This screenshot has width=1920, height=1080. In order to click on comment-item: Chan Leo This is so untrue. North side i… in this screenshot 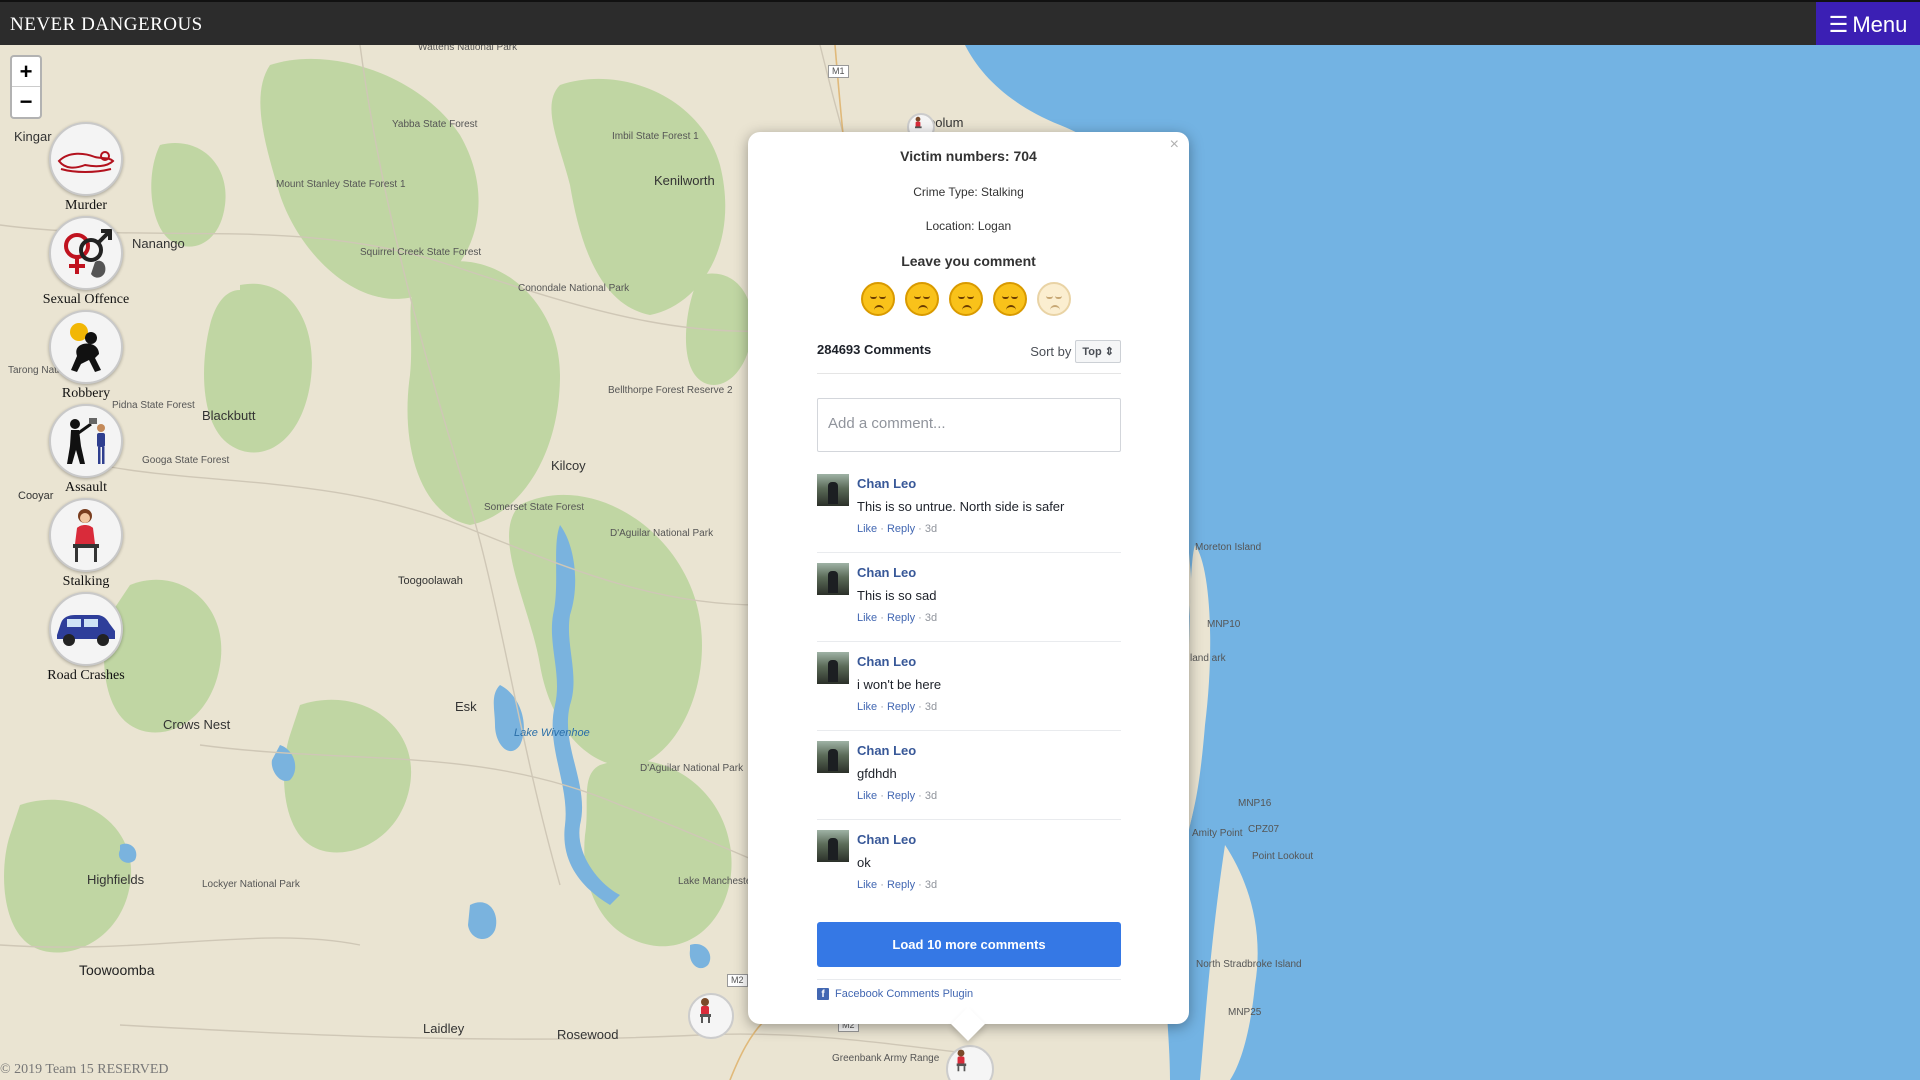, I will do `click(969, 508)`.